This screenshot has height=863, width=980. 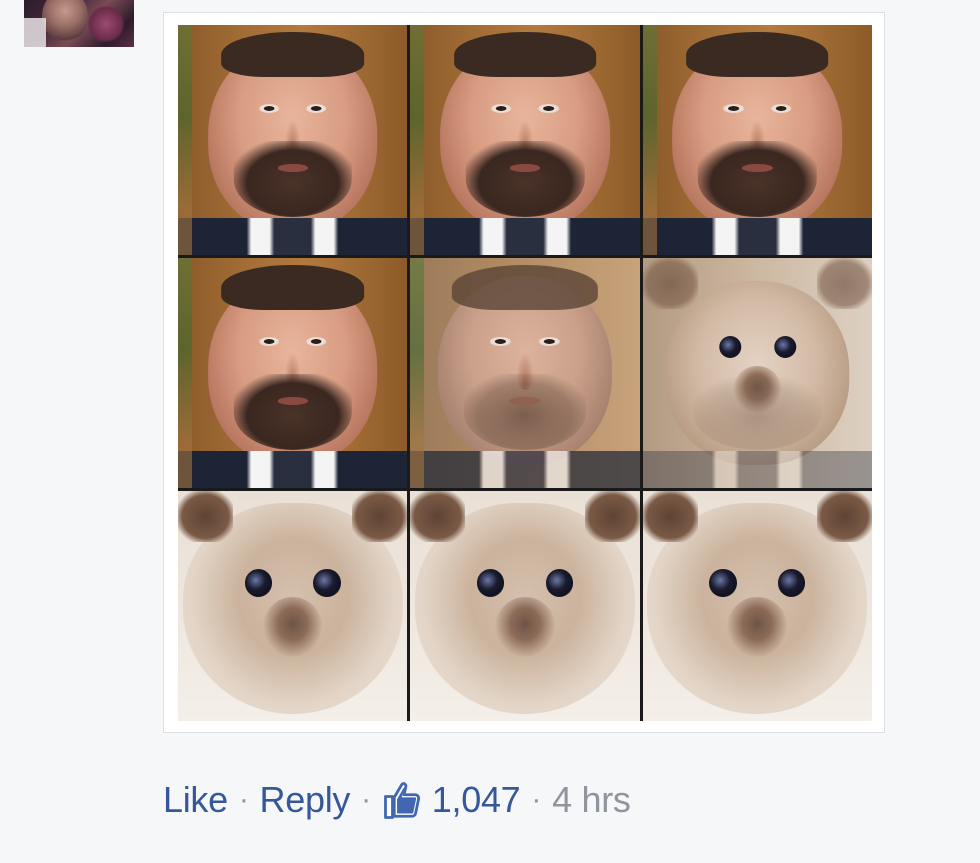 I want to click on avatar, so click(x=79, y=23).